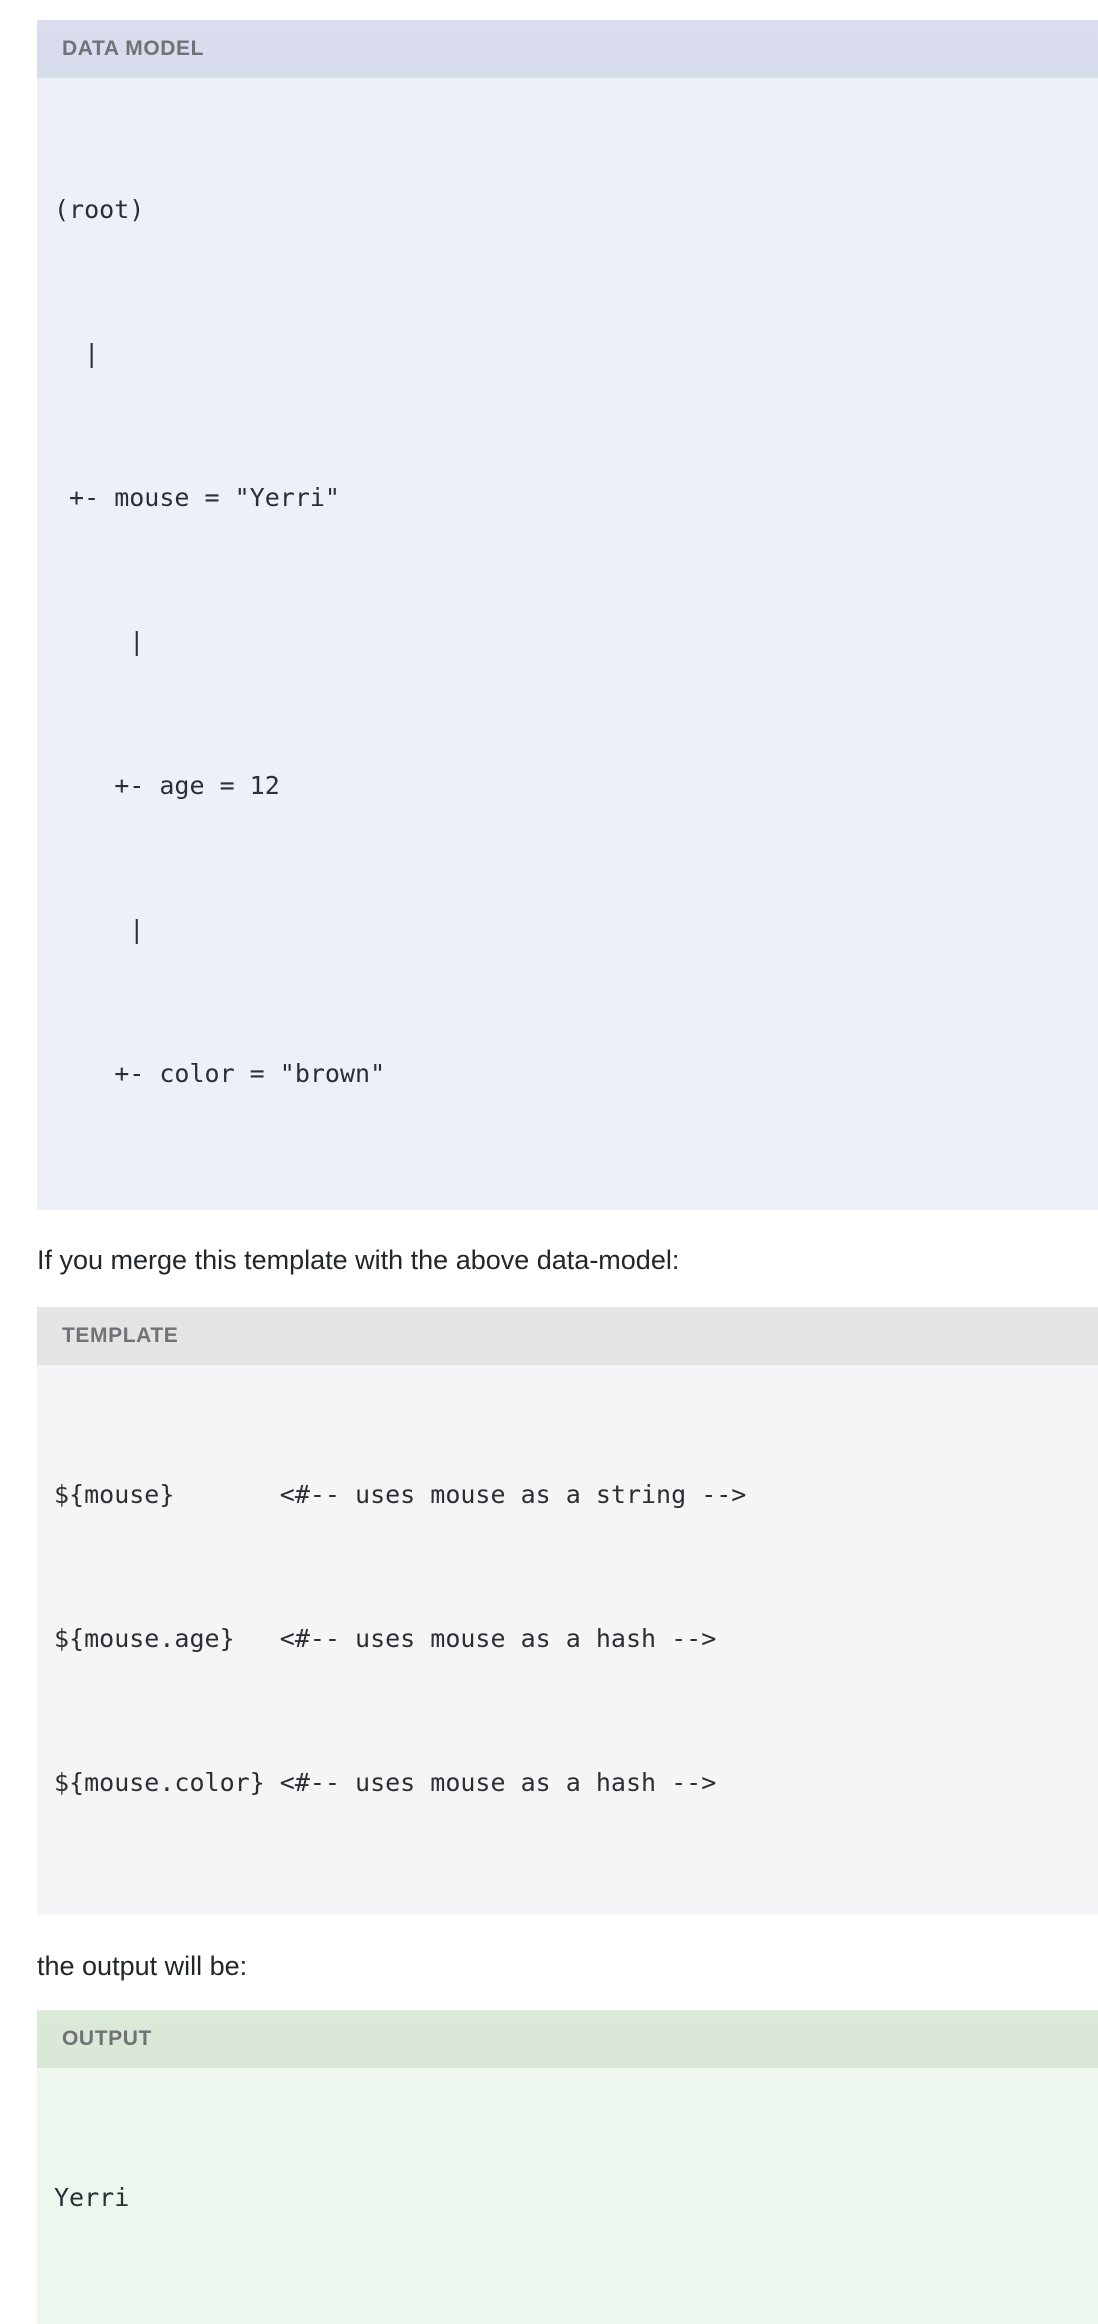 This screenshot has height=2324, width=1098. I want to click on code-line: (root), so click(99, 209).